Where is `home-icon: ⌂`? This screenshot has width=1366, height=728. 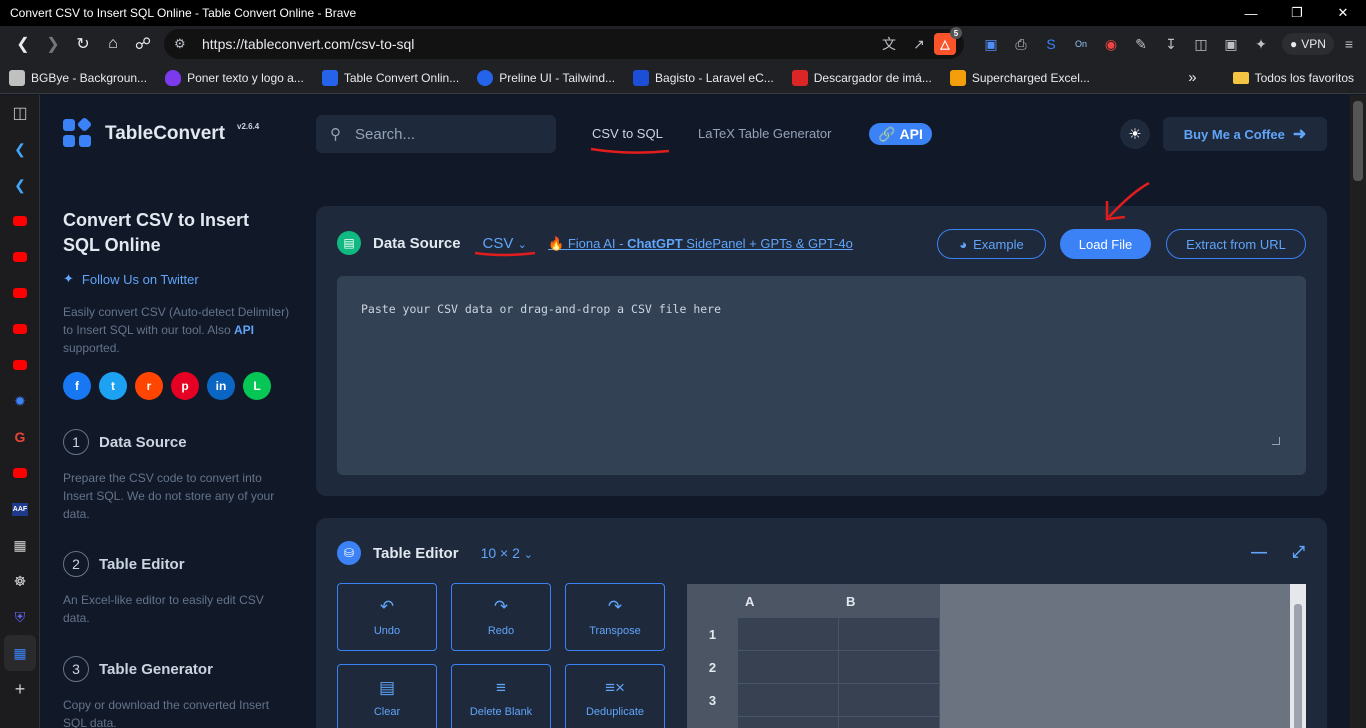 home-icon: ⌂ is located at coordinates (113, 44).